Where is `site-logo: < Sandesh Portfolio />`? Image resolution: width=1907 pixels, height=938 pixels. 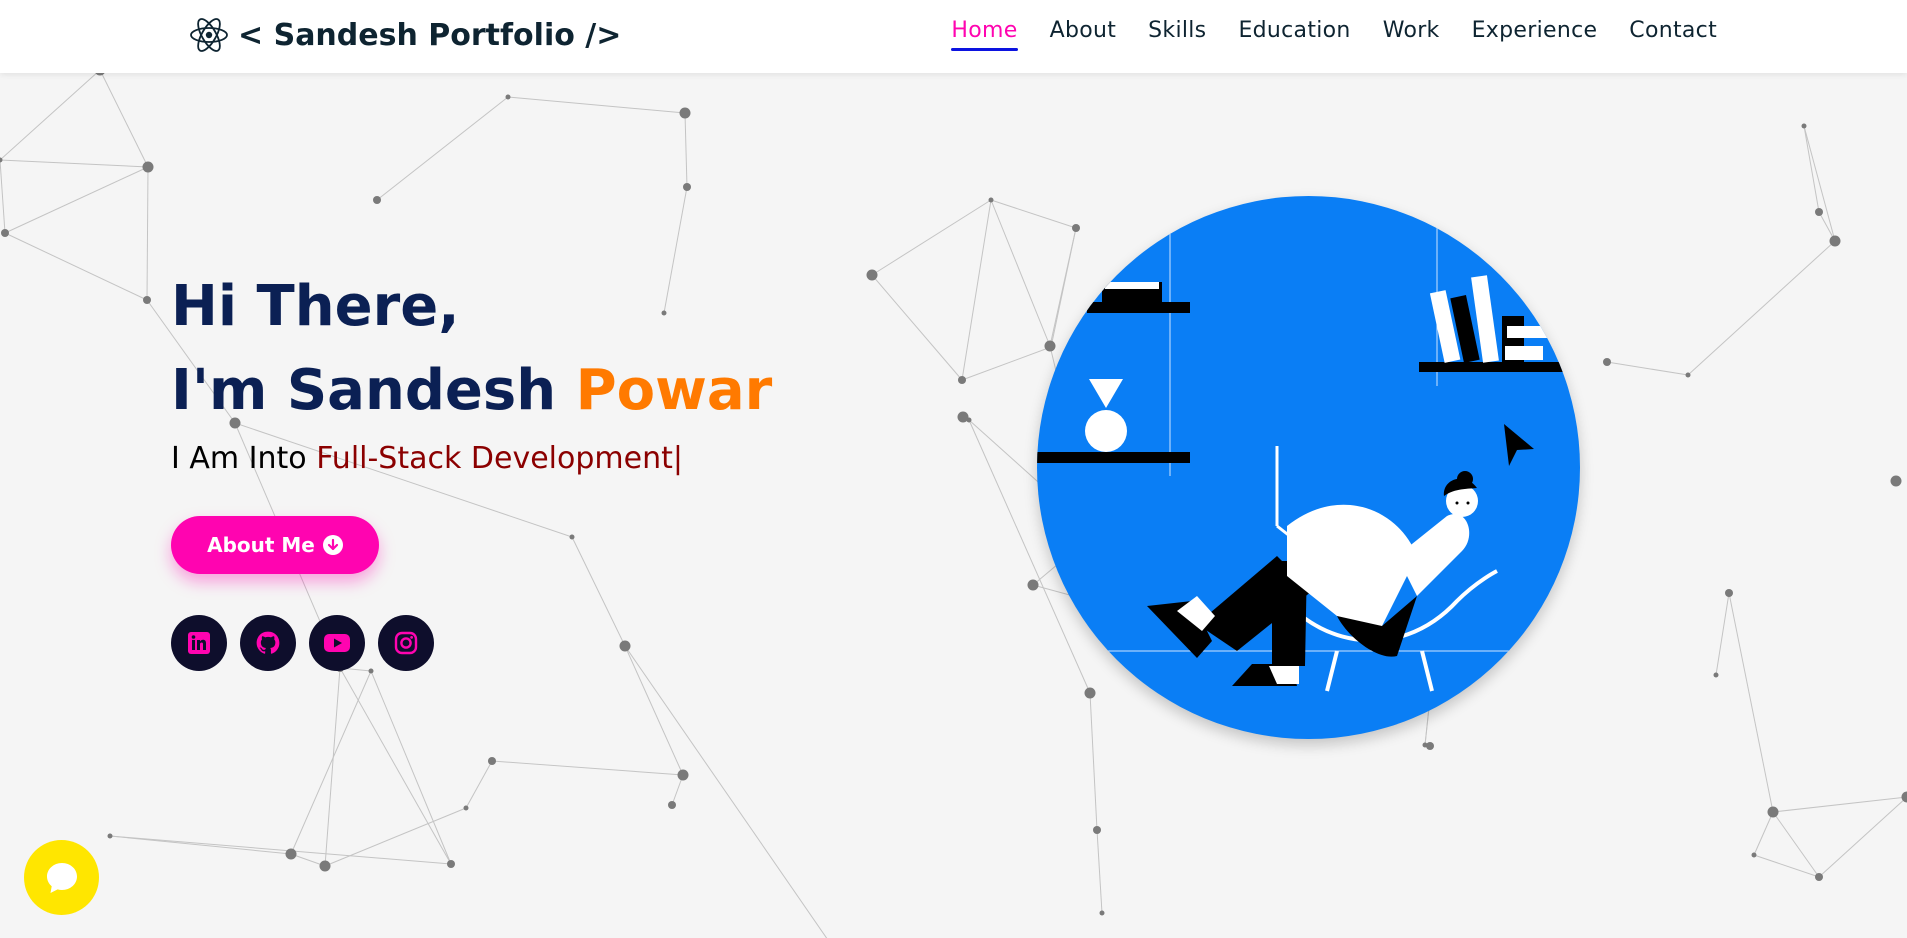 site-logo: < Sandesh Portfolio /> is located at coordinates (404, 35).